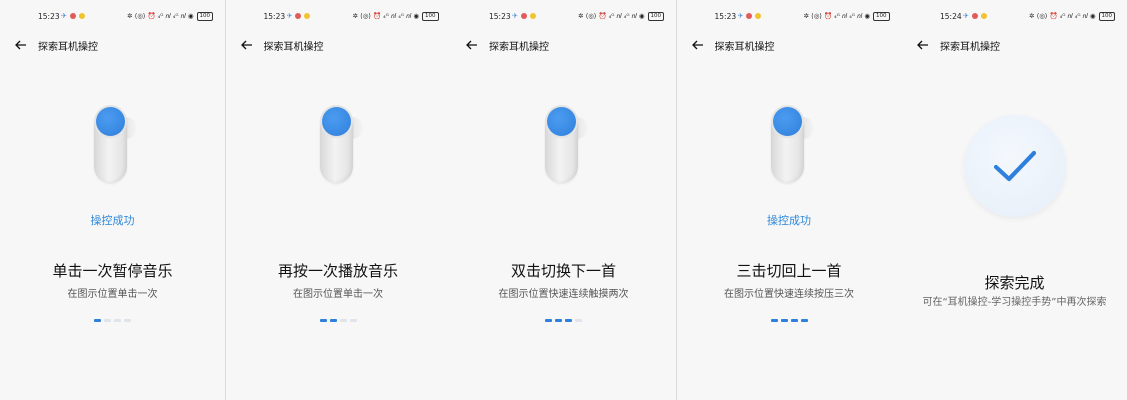 The height and width of the screenshot is (400, 1127). What do you see at coordinates (337, 271) in the screenshot?
I see `instruction-title: 再按一次播放音乐` at bounding box center [337, 271].